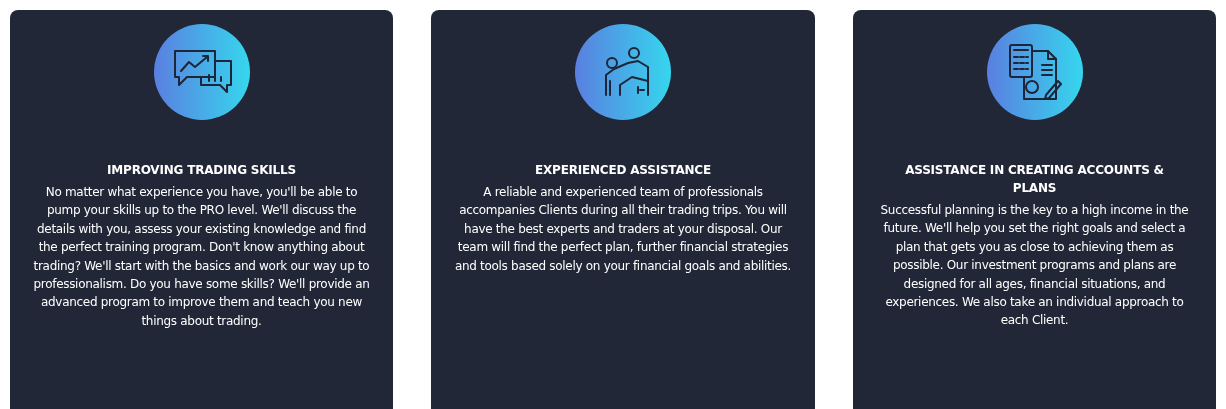  I want to click on chat-chart-icon, so click(201, 72).